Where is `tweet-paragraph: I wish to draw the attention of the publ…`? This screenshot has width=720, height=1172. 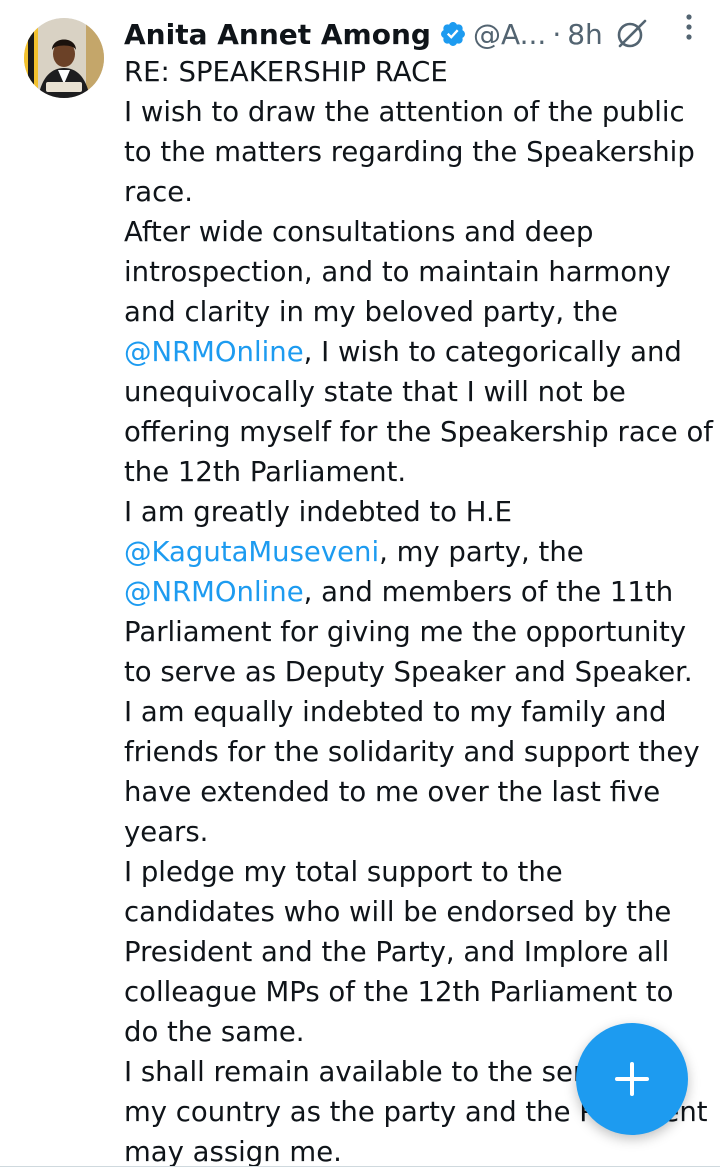 tweet-paragraph: I wish to draw the attention of the publ… is located at coordinates (409, 152).